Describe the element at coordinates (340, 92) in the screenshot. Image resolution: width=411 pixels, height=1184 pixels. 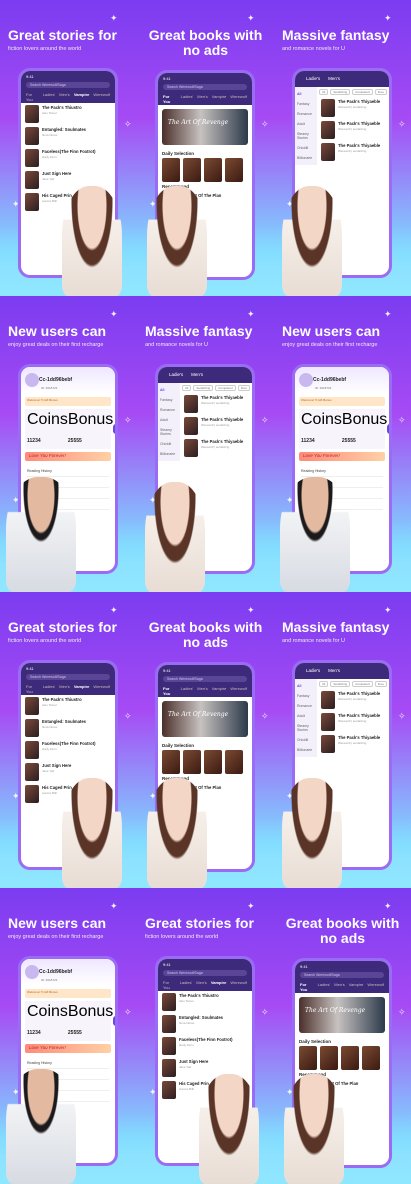
I see `filter-tag: Serializing` at that location.